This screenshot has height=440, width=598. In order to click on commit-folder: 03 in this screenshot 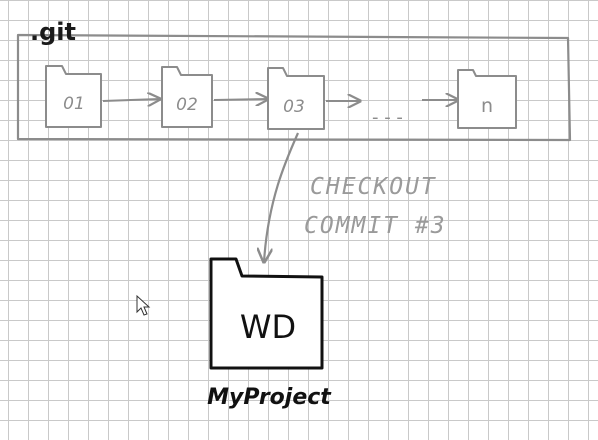, I will do `click(296, 98)`.